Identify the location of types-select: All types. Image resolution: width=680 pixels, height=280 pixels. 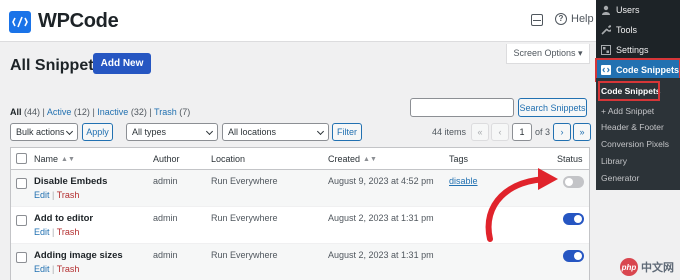
(172, 132).